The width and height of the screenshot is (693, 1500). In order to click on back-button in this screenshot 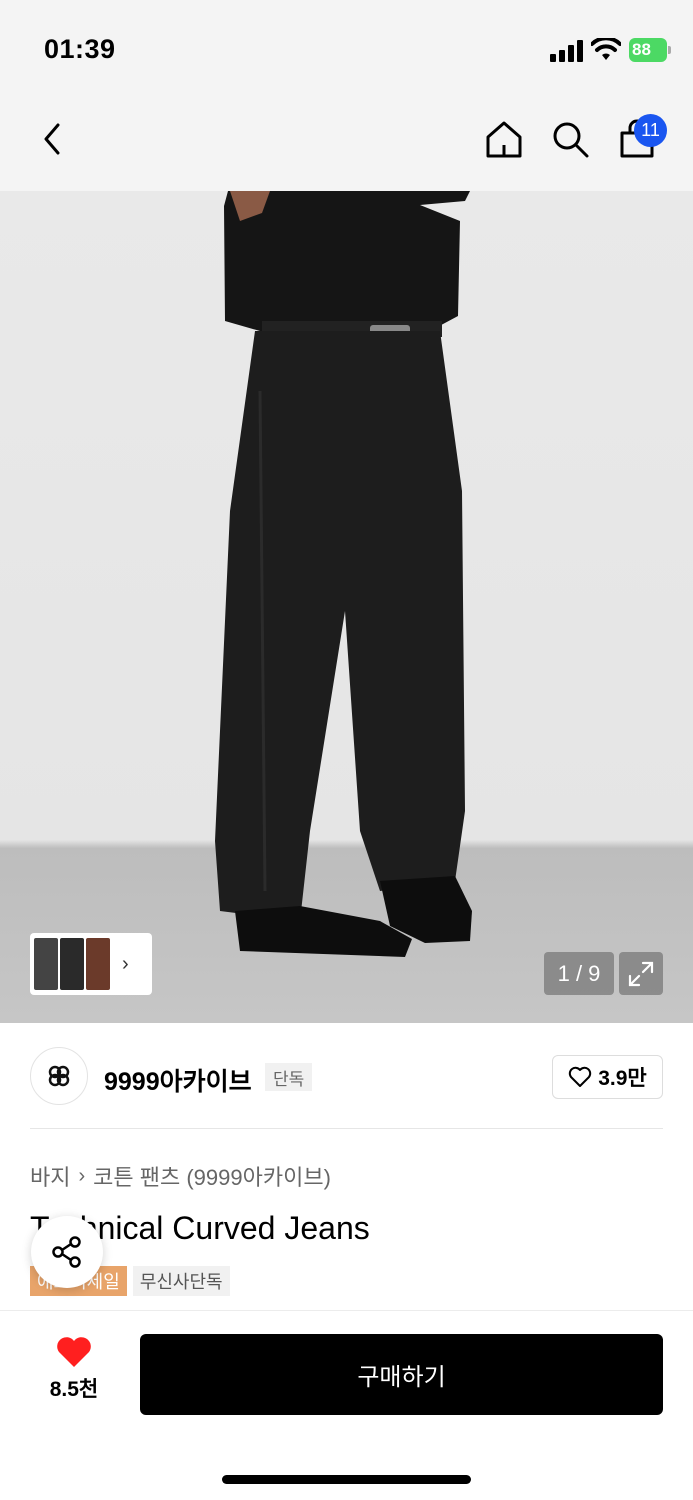, I will do `click(52, 139)`.